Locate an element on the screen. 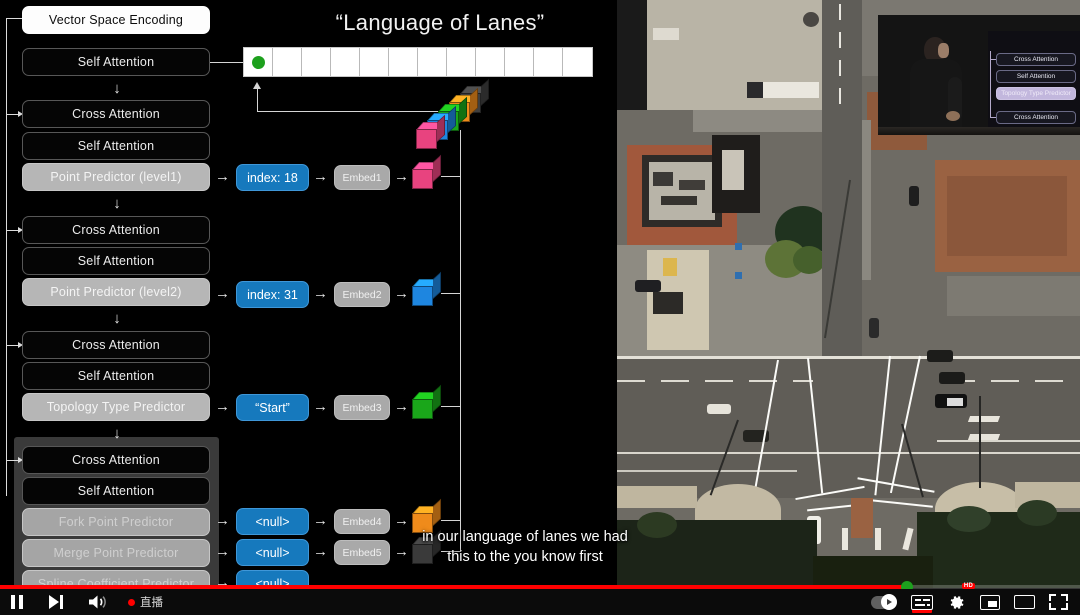 This screenshot has width=1080, height=615. pip-mini-box: Cross Attention is located at coordinates (1036, 117).